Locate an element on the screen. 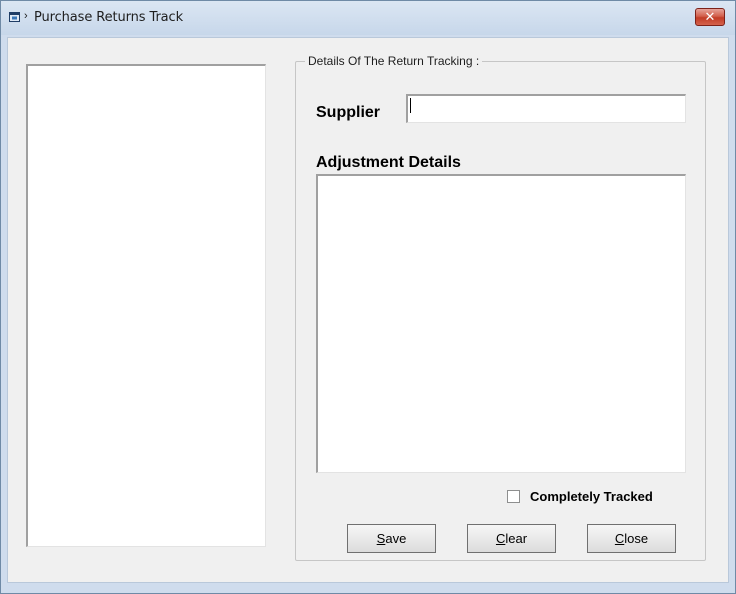  group-legend: Details Of The Return Tracking : is located at coordinates (394, 61).